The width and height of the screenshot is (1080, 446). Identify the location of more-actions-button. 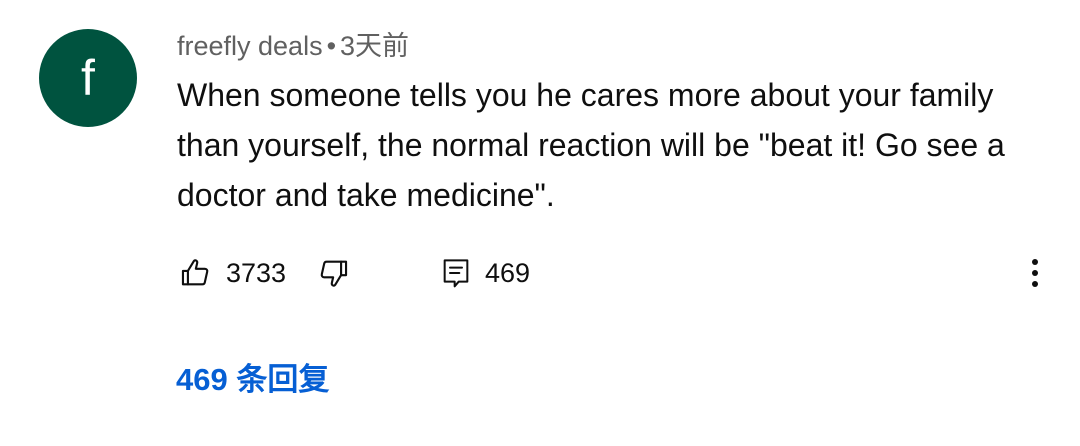
(1035, 273).